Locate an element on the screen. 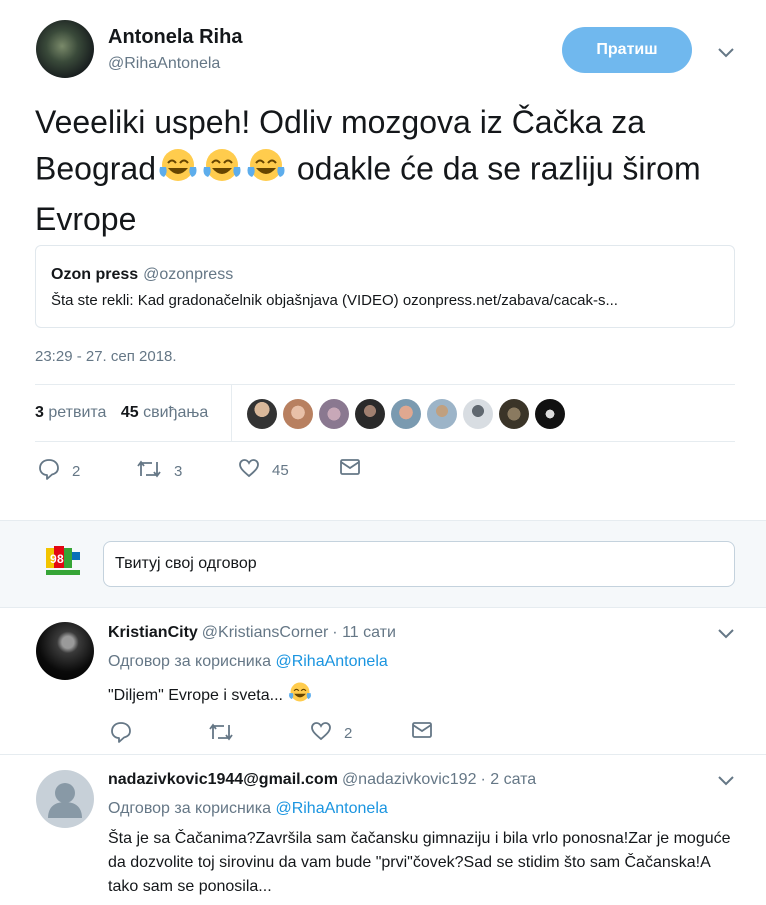 Image resolution: width=766 pixels, height=905 pixels. author-avatar is located at coordinates (65, 49).